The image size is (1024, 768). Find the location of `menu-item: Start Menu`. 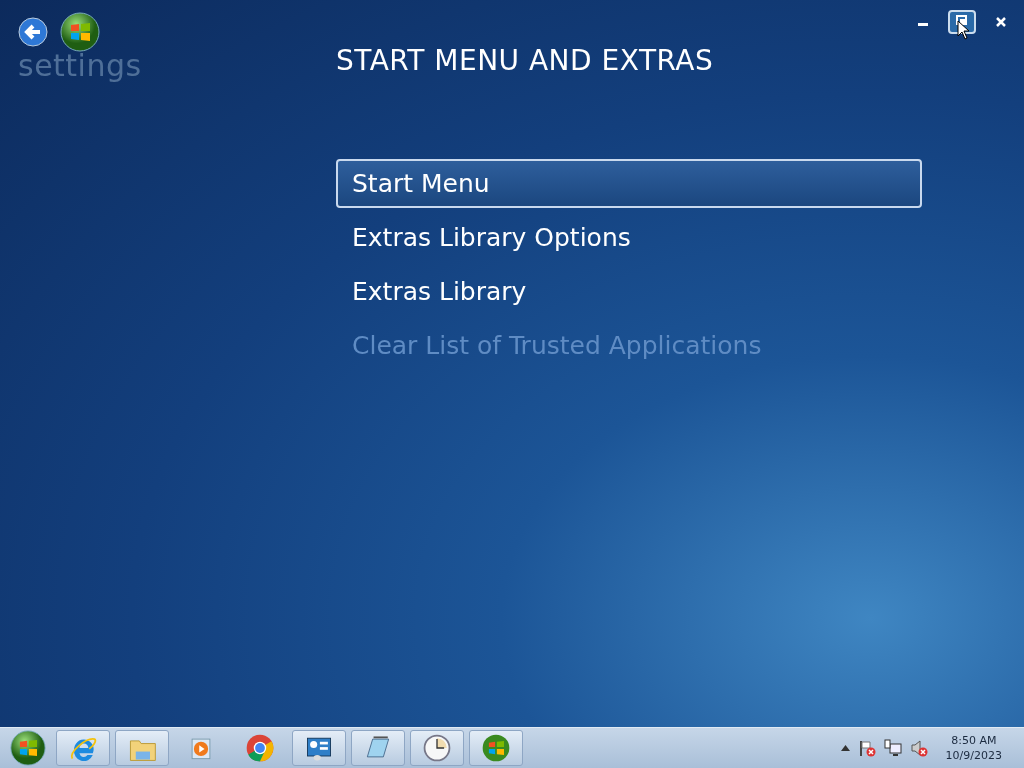

menu-item: Start Menu is located at coordinates (629, 183).